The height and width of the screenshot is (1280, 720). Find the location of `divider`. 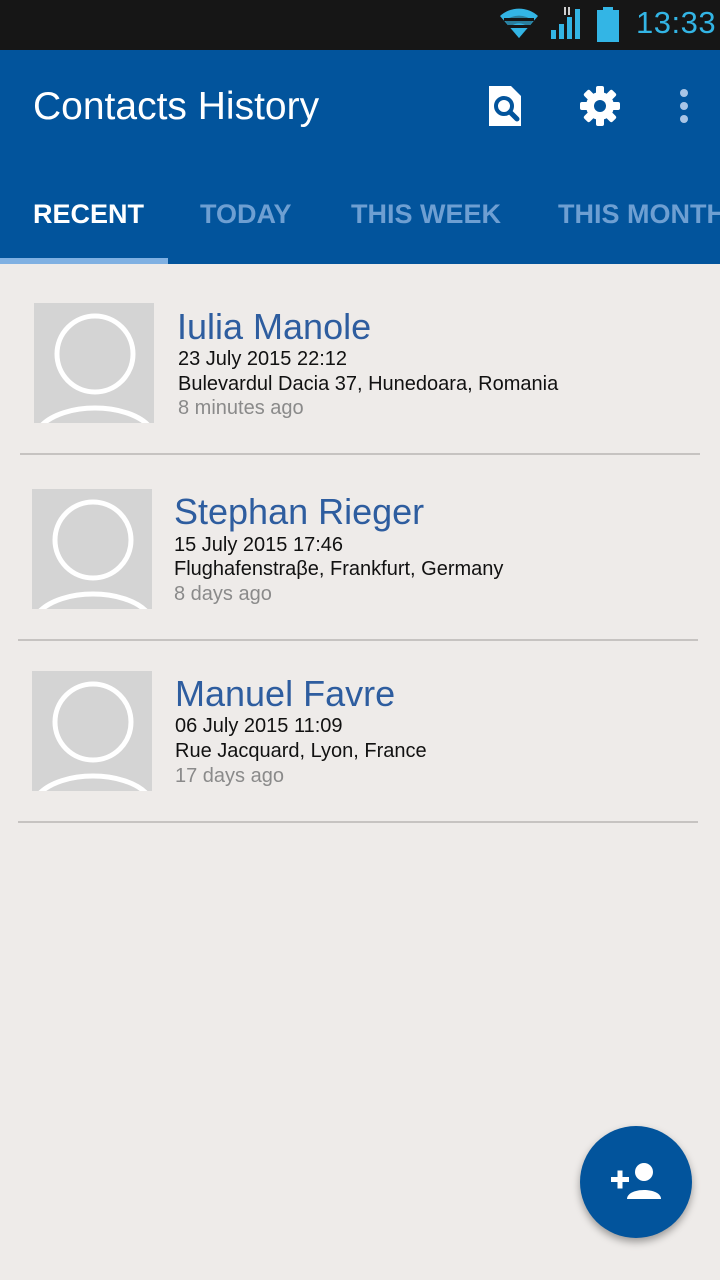

divider is located at coordinates (358, 822).